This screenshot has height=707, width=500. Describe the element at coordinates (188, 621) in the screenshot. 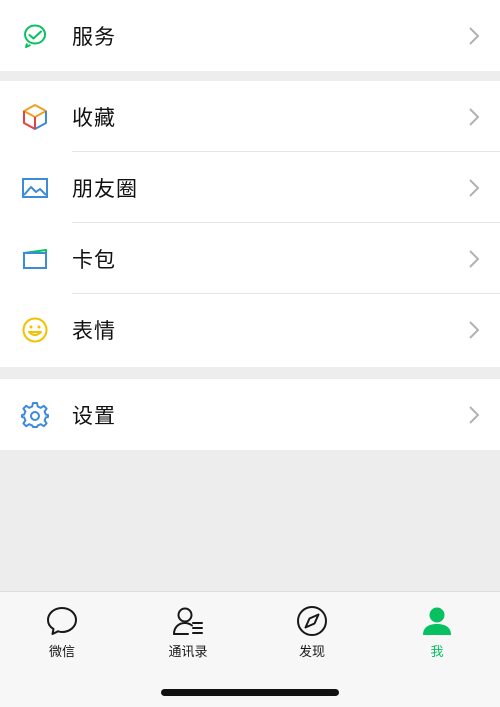

I see `contacts-icon` at that location.